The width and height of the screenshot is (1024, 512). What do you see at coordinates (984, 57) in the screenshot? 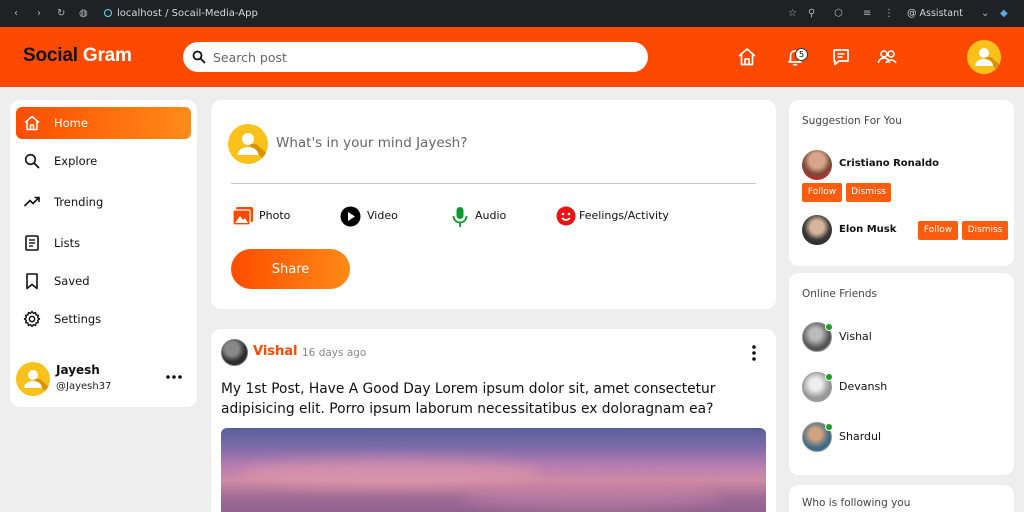
I see `user-avatar` at bounding box center [984, 57].